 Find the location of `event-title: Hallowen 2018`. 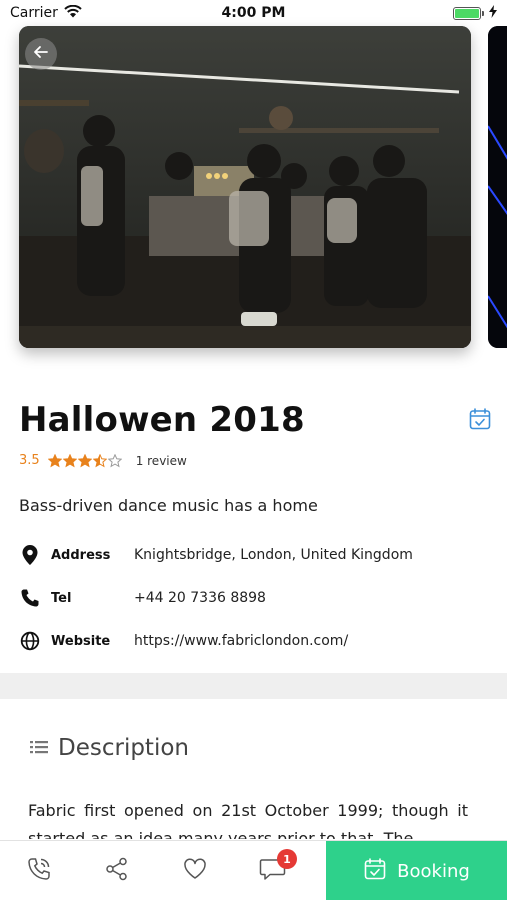

event-title: Hallowen 2018 is located at coordinates (162, 420).